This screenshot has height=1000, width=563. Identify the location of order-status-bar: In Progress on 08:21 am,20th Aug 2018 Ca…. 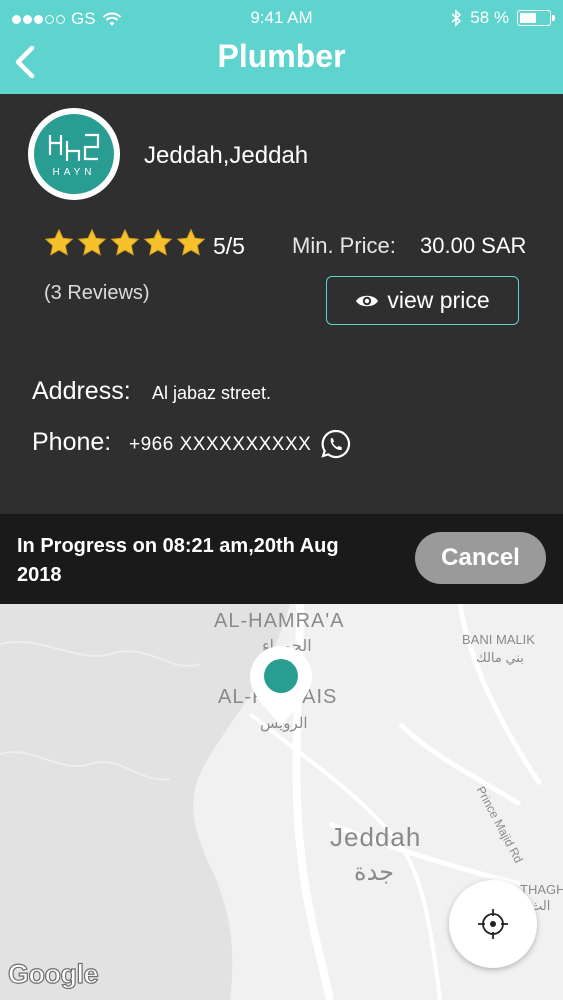
(281, 559).